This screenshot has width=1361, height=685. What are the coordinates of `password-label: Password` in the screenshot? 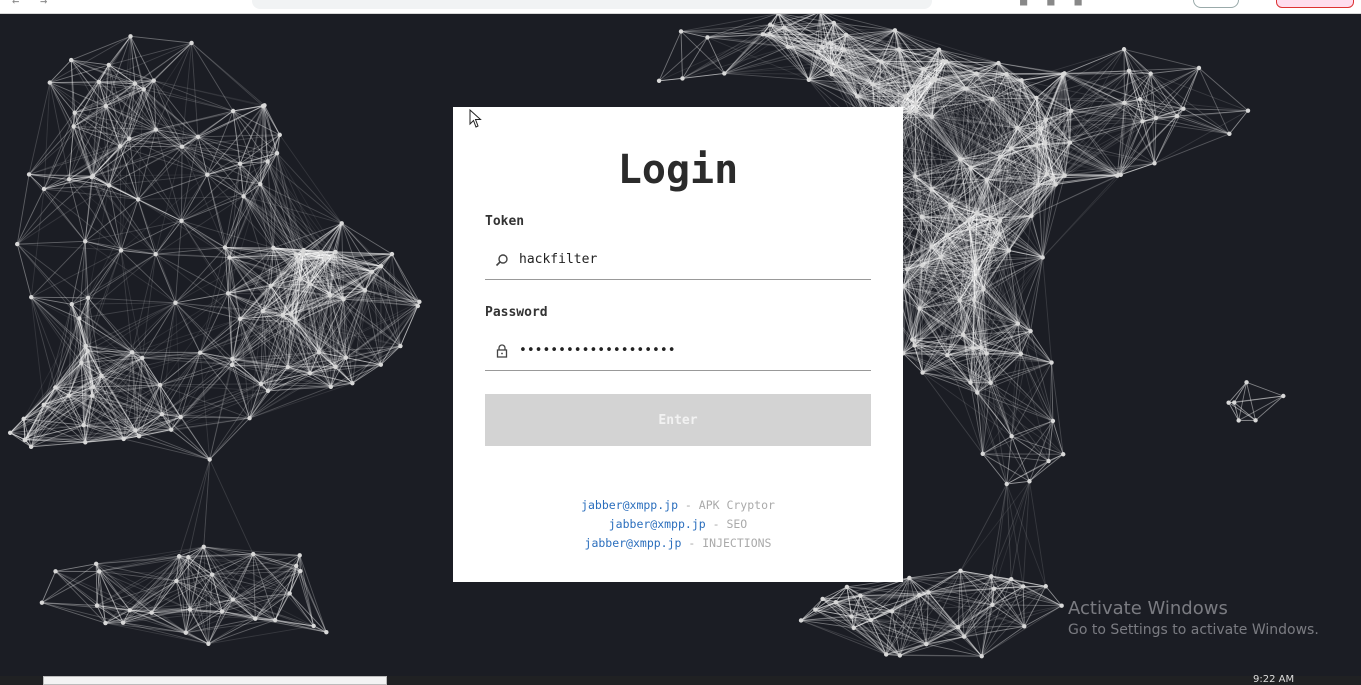 It's located at (516, 312).